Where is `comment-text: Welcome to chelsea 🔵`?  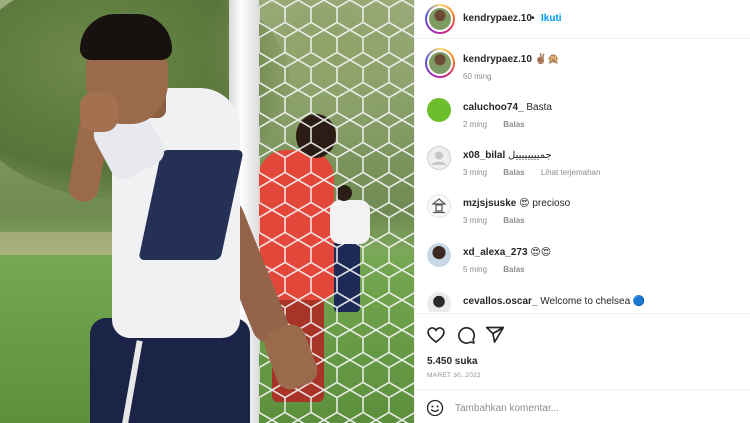 comment-text: Welcome to chelsea 🔵 is located at coordinates (593, 301).